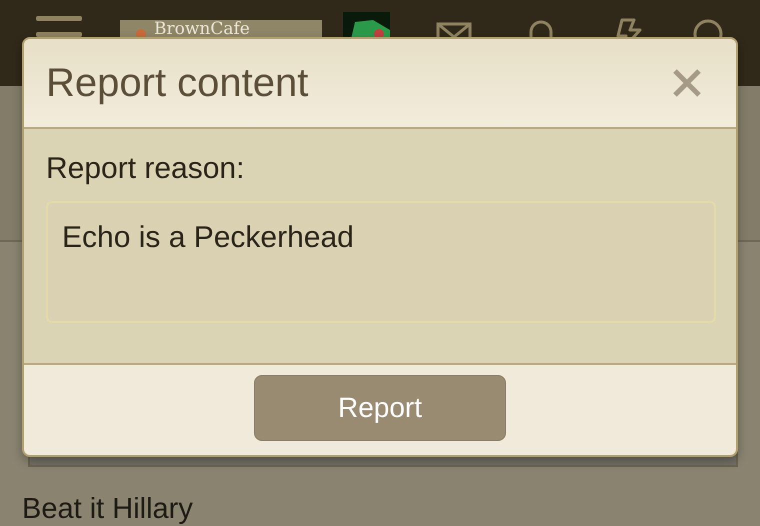 This screenshot has width=760, height=526. Describe the element at coordinates (177, 83) in the screenshot. I see `dialog-title: Report content` at that location.